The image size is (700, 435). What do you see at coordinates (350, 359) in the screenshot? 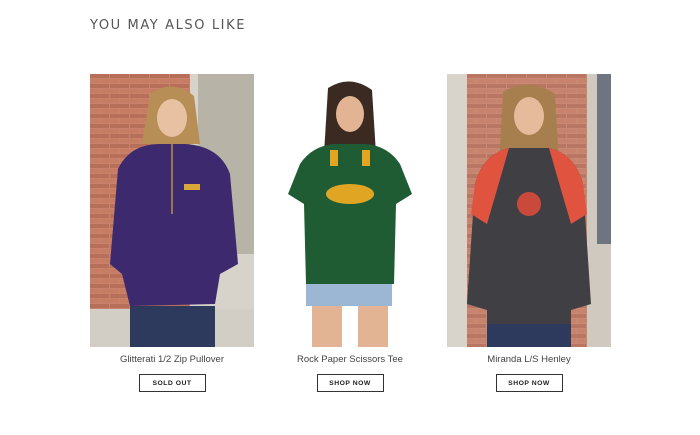
I see `product-name: Rock Paper Scissors Tee` at bounding box center [350, 359].